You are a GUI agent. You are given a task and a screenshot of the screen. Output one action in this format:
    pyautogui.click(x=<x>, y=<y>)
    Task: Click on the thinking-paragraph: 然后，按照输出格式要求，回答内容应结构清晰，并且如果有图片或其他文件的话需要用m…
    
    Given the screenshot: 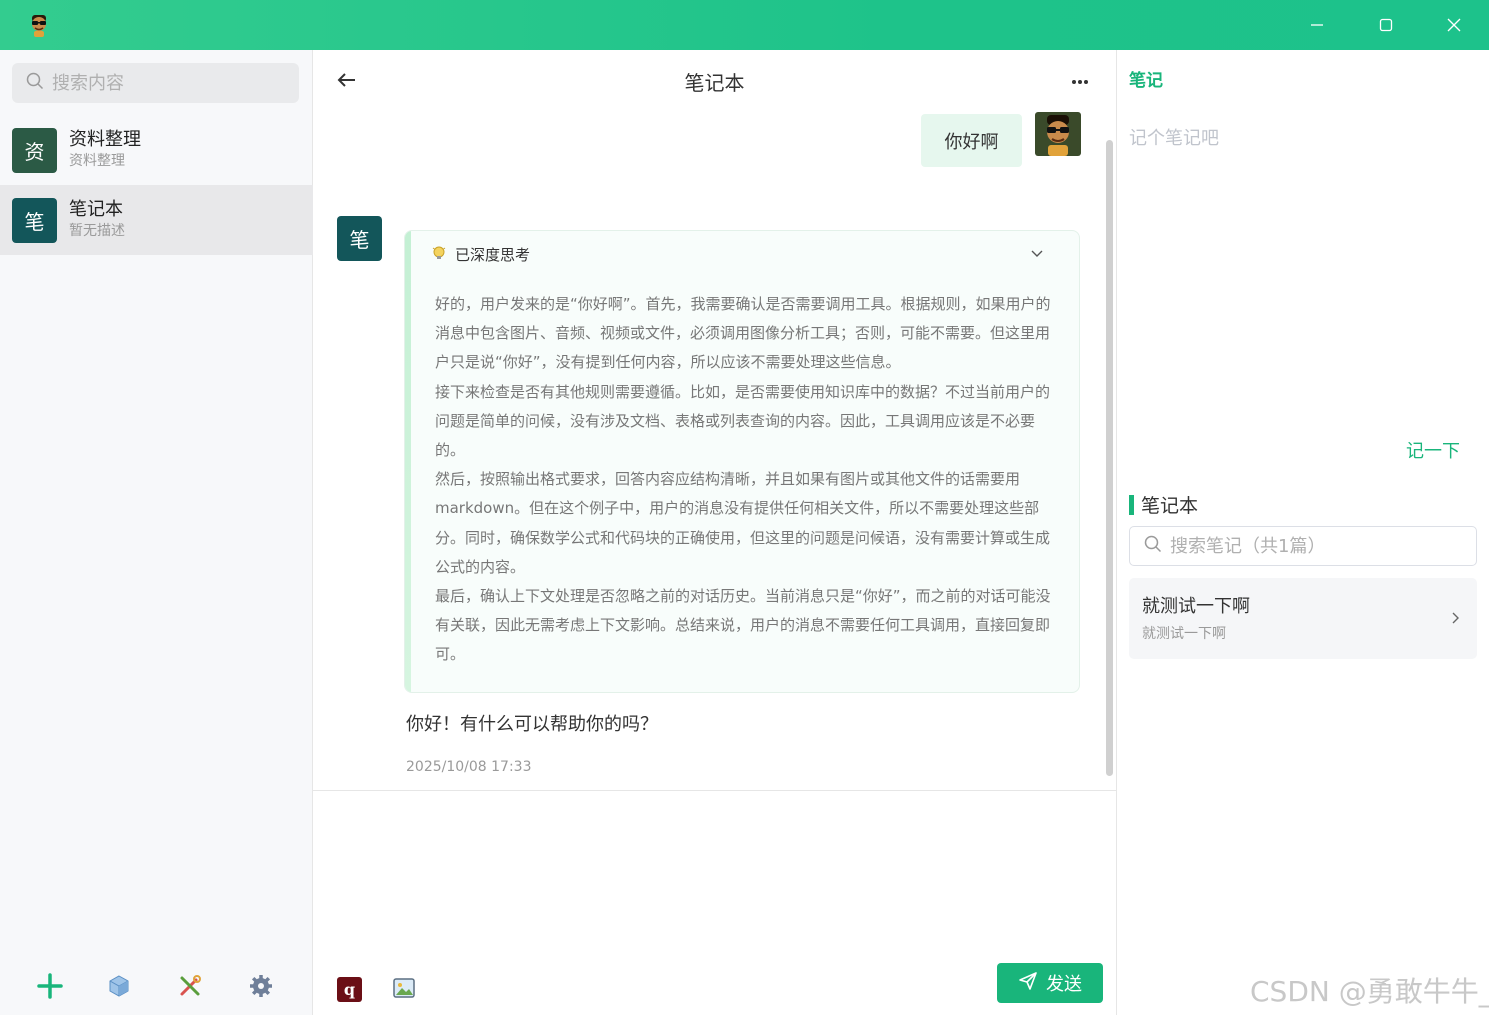 What is the action you would take?
    pyautogui.click(x=743, y=523)
    